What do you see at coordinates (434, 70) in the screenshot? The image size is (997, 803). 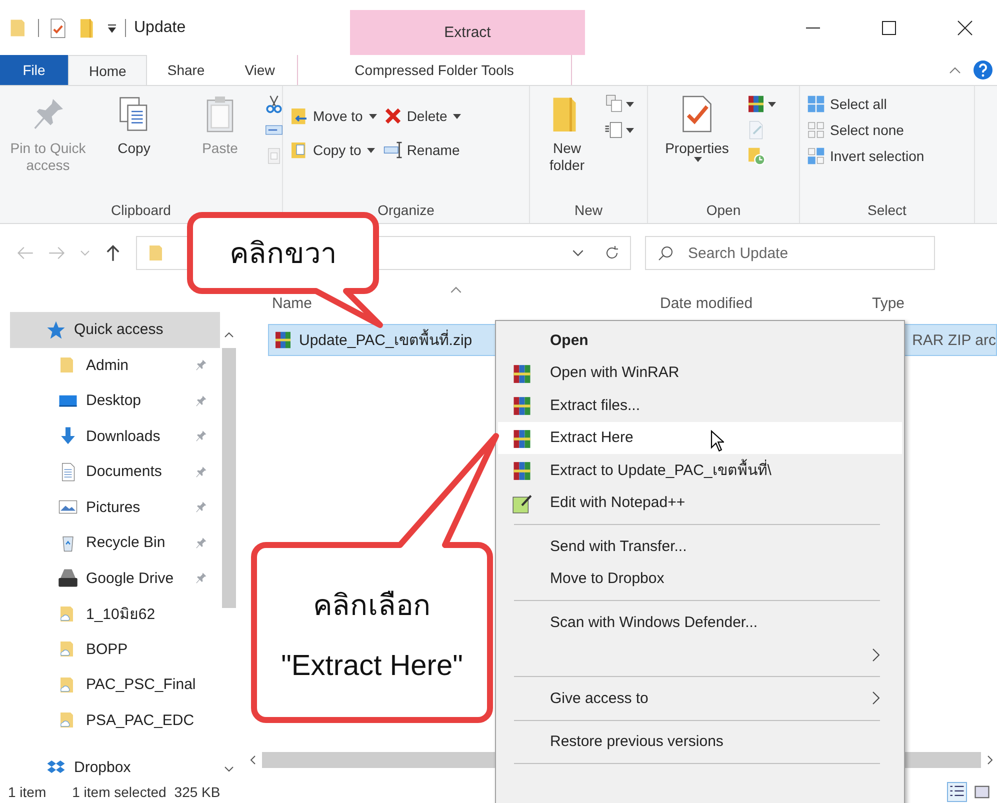 I see `ribbon-tab: Compressed Folder Tools` at bounding box center [434, 70].